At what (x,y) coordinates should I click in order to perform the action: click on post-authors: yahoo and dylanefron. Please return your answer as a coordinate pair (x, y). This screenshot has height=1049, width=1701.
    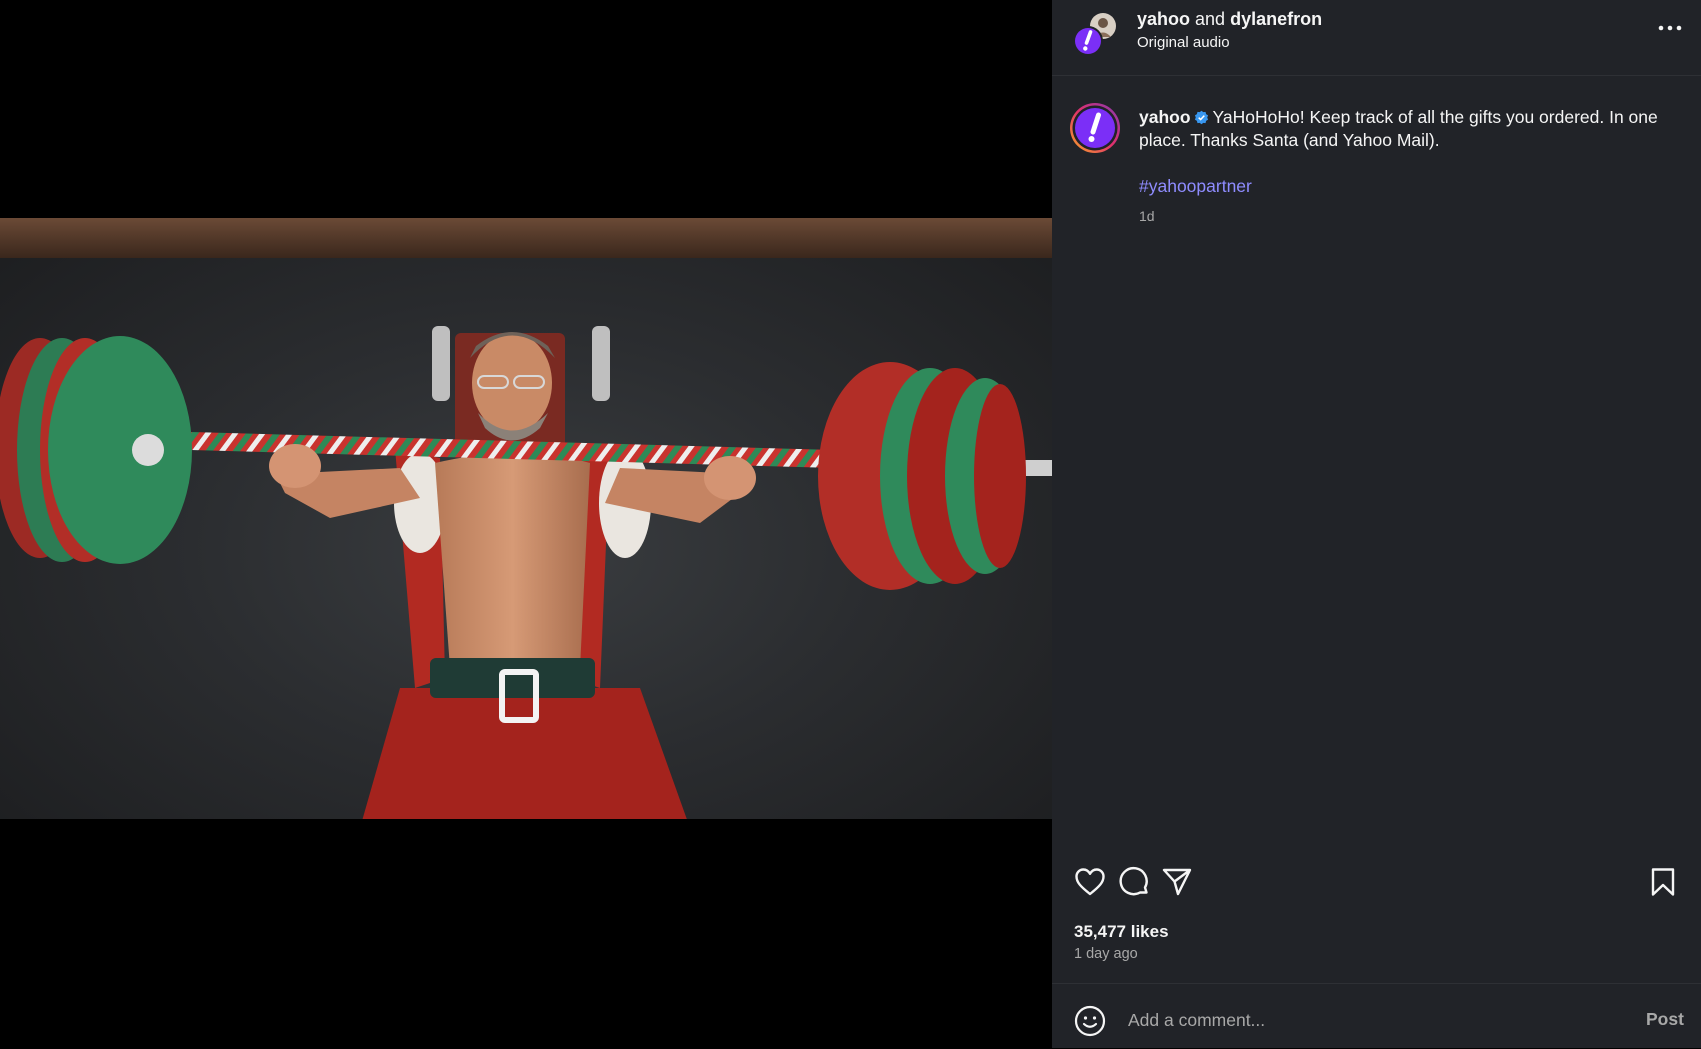
    Looking at the image, I should click on (1229, 19).